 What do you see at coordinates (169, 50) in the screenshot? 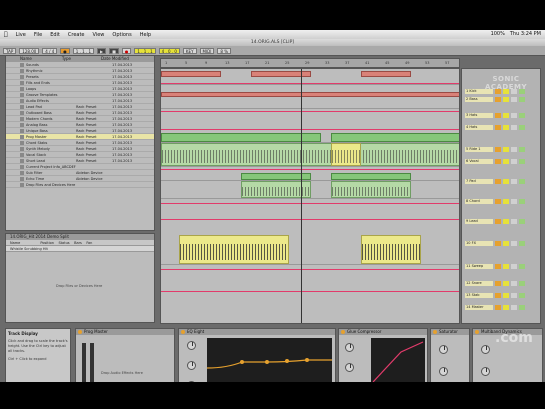
I see `loop-length-field: 4 . 0 . 0` at bounding box center [169, 50].